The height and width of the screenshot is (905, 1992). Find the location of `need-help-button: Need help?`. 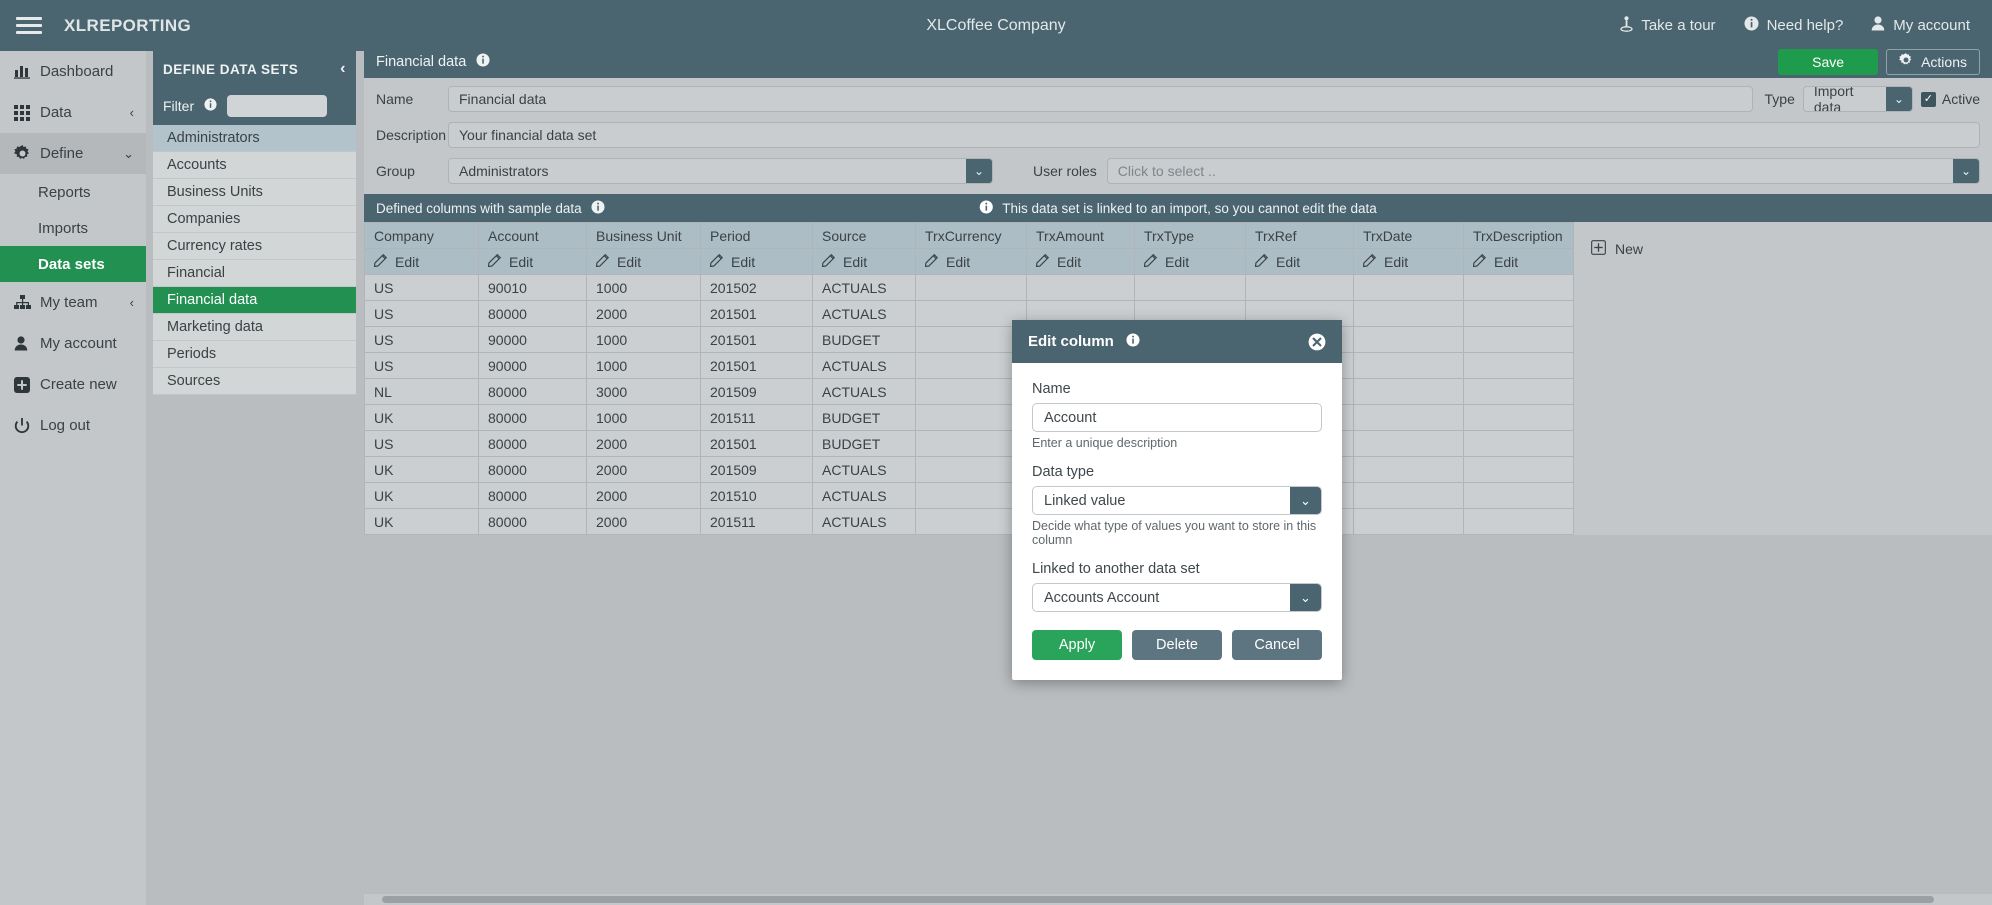

need-help-button: Need help? is located at coordinates (1794, 25).